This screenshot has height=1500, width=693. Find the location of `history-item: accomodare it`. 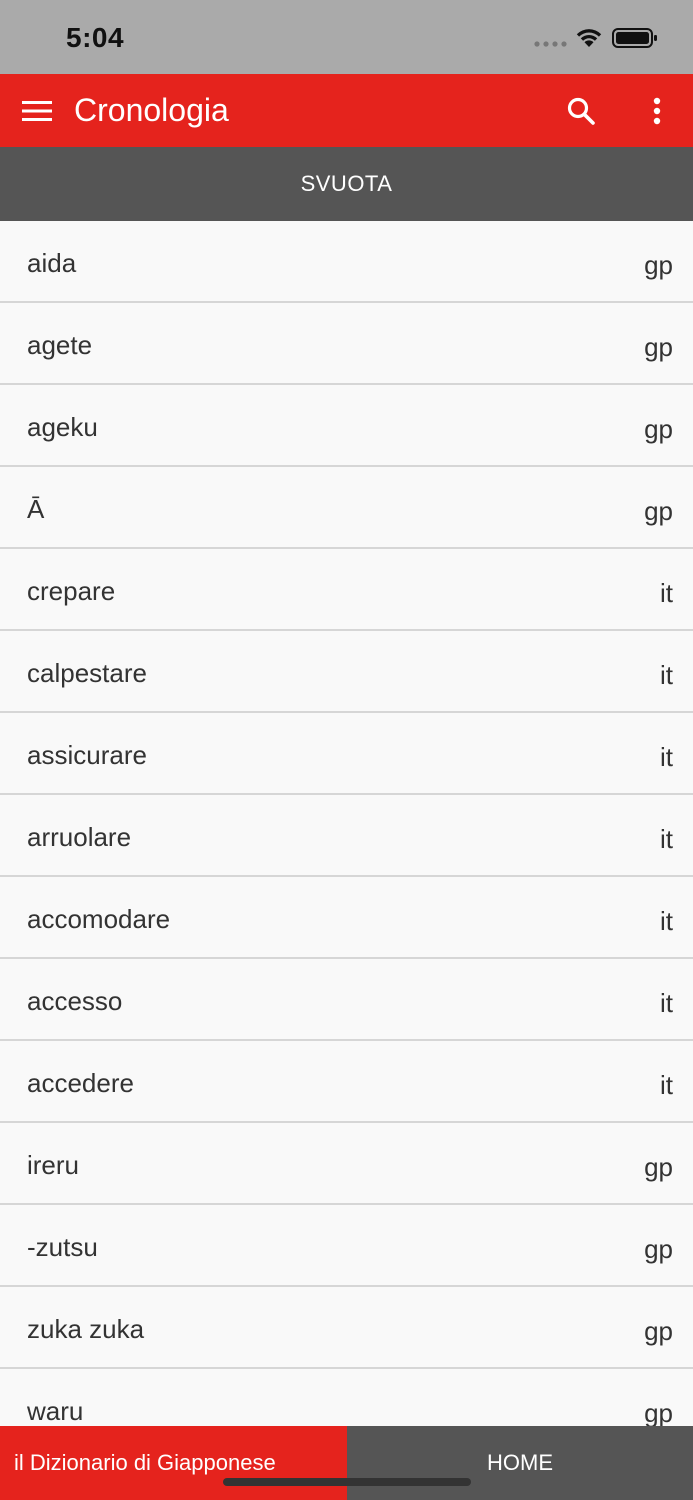

history-item: accomodare it is located at coordinates (346, 918).